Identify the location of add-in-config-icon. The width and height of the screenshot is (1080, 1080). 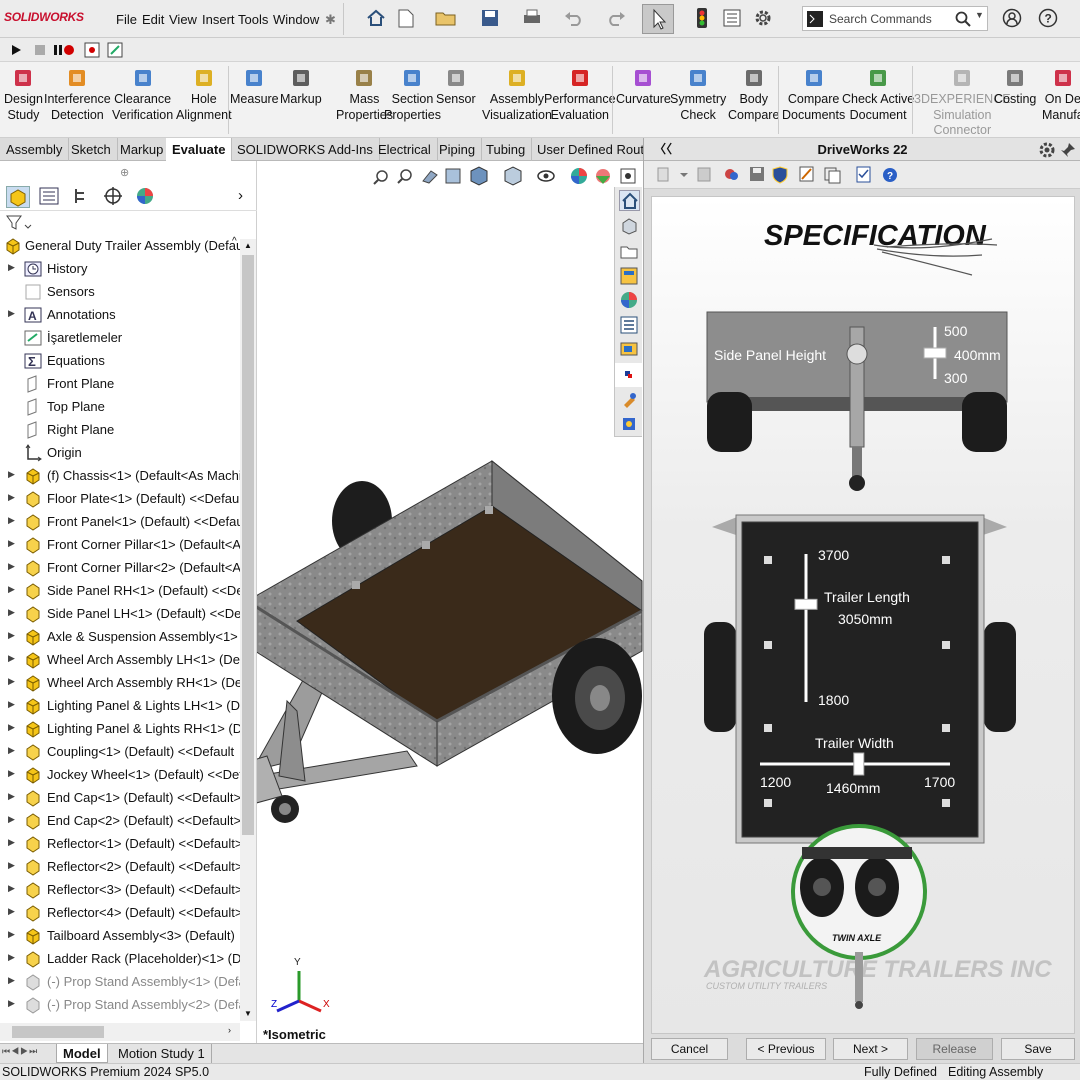
(629, 425).